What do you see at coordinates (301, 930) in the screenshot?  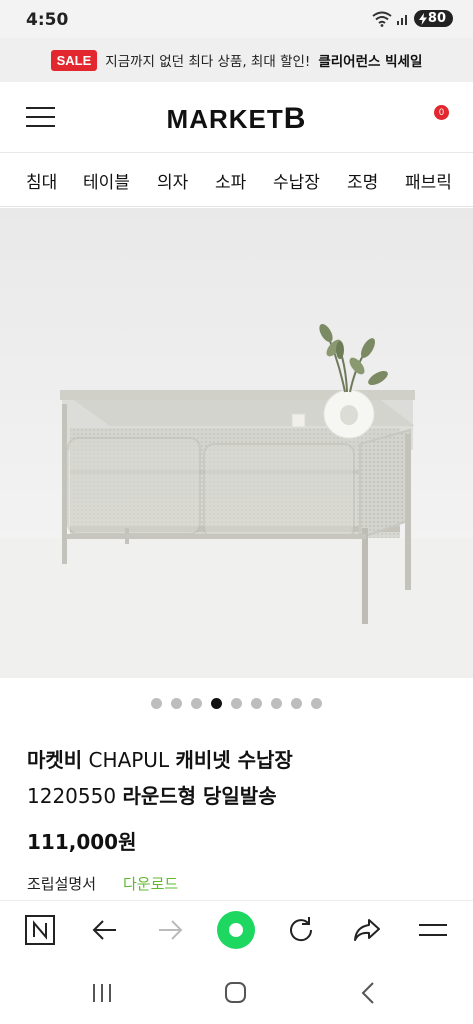 I see `reload-icon` at bounding box center [301, 930].